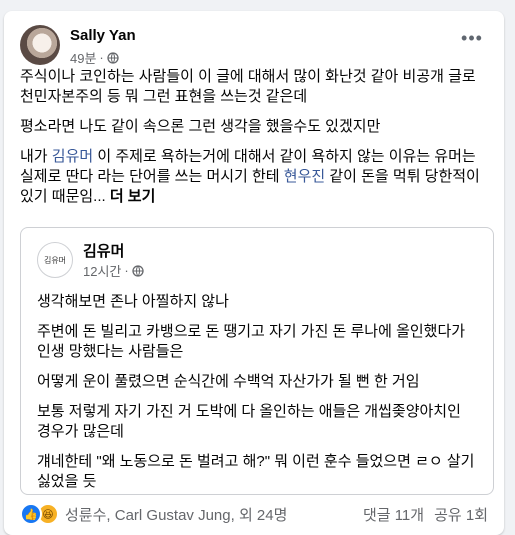 The height and width of the screenshot is (535, 515). I want to click on avatar, so click(40, 45).